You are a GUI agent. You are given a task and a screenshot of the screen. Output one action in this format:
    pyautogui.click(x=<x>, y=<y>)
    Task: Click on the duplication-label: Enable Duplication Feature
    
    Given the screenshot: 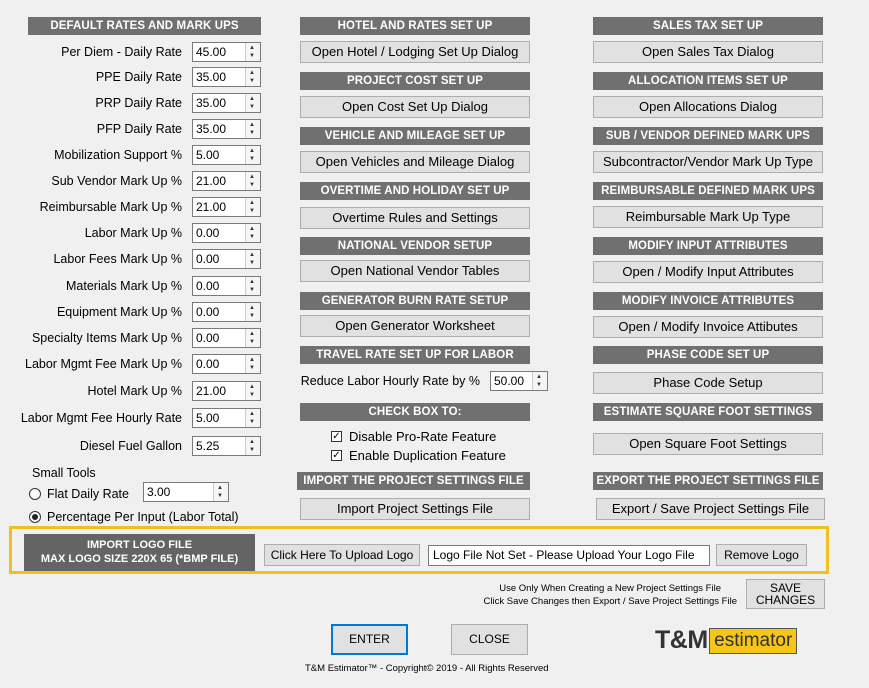 What is the action you would take?
    pyautogui.click(x=427, y=455)
    